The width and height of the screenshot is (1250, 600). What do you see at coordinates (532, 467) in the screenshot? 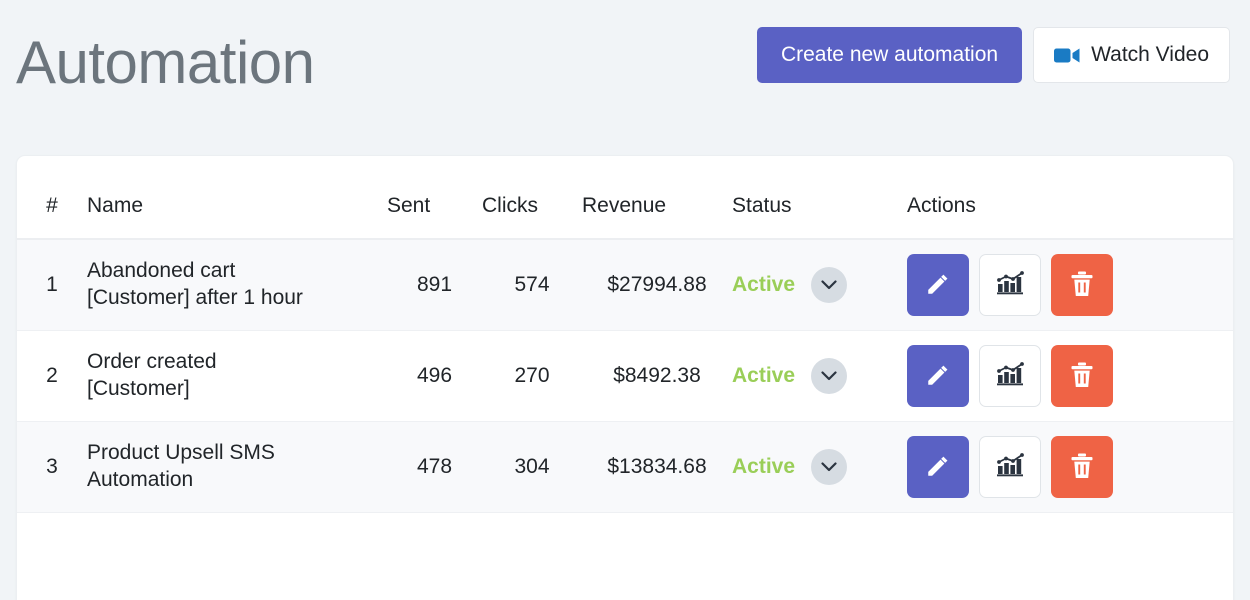
I see `row-clicks: 304` at bounding box center [532, 467].